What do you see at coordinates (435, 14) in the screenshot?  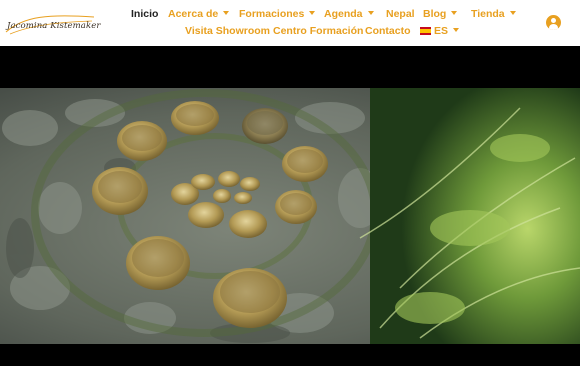 I see `nav-label: Blog` at bounding box center [435, 14].